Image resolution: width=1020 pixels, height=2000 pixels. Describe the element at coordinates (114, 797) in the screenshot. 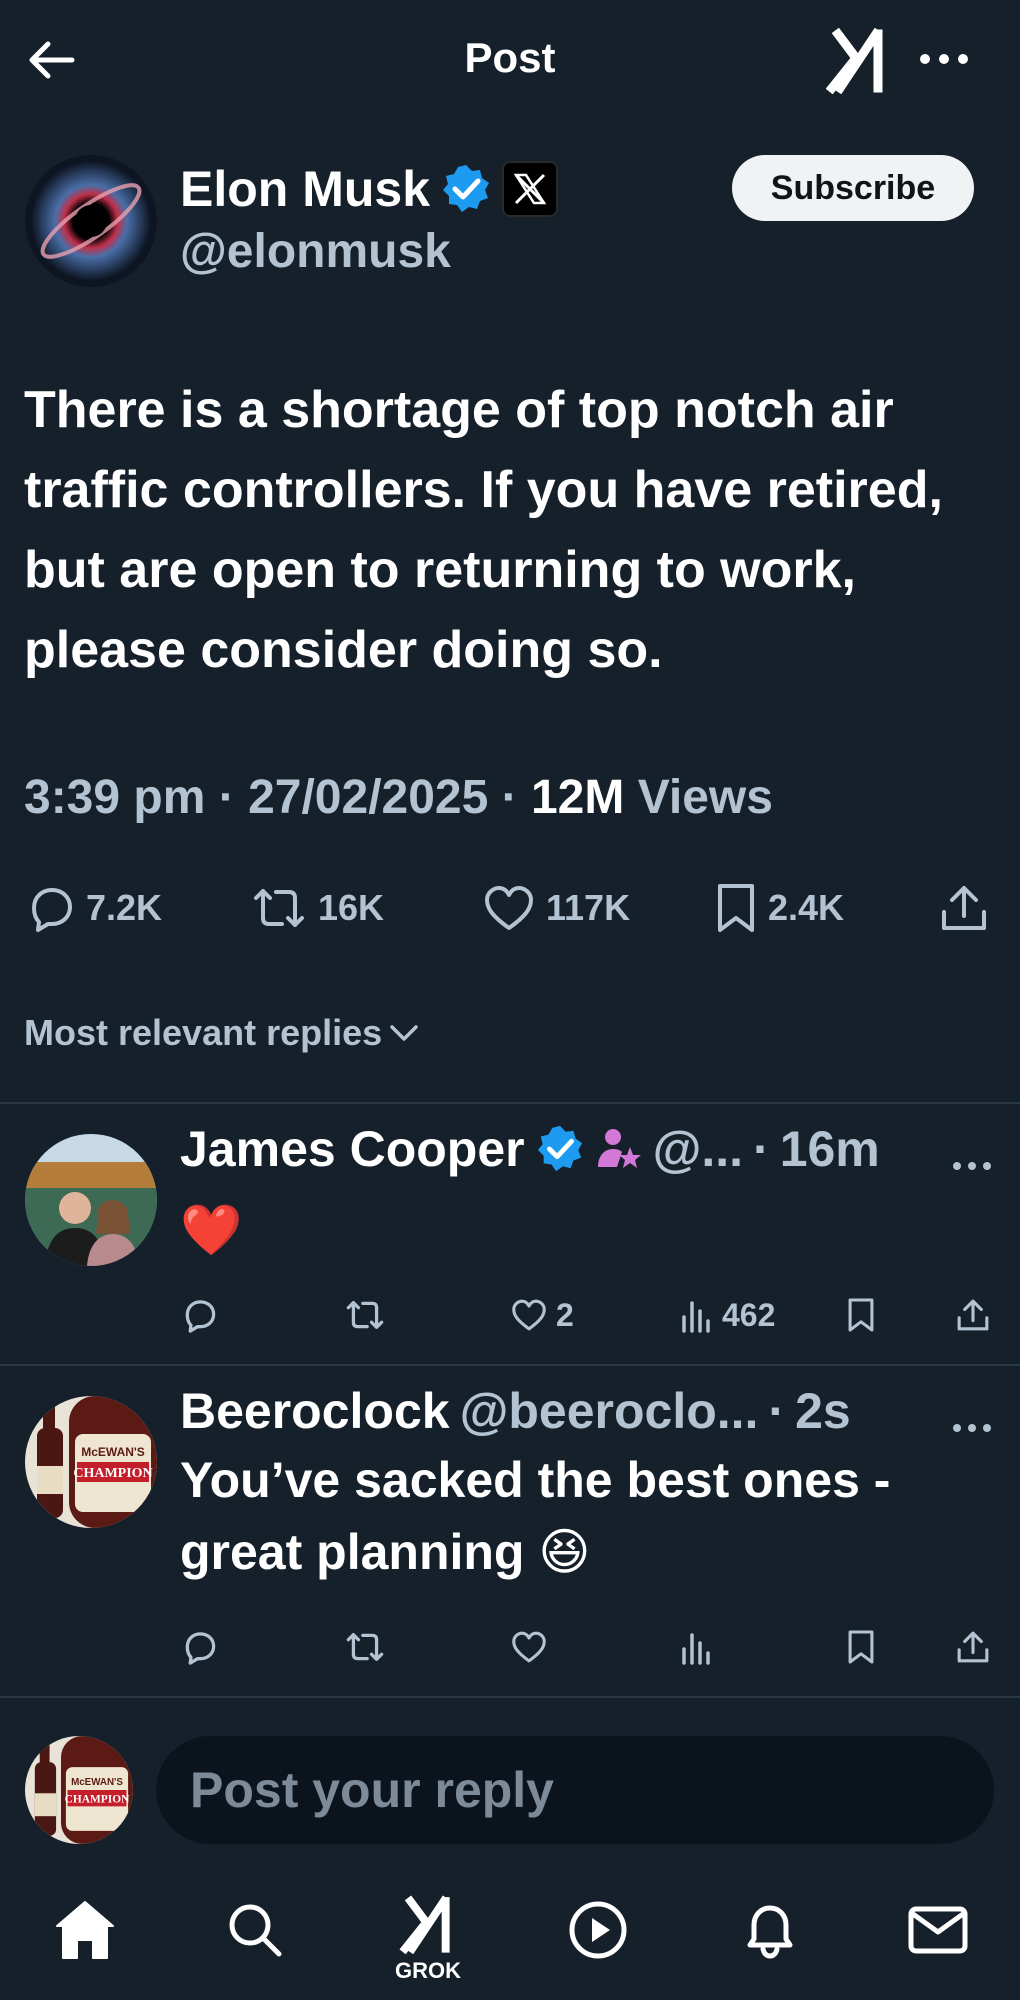

I see `post-time: 3:39 pm` at that location.